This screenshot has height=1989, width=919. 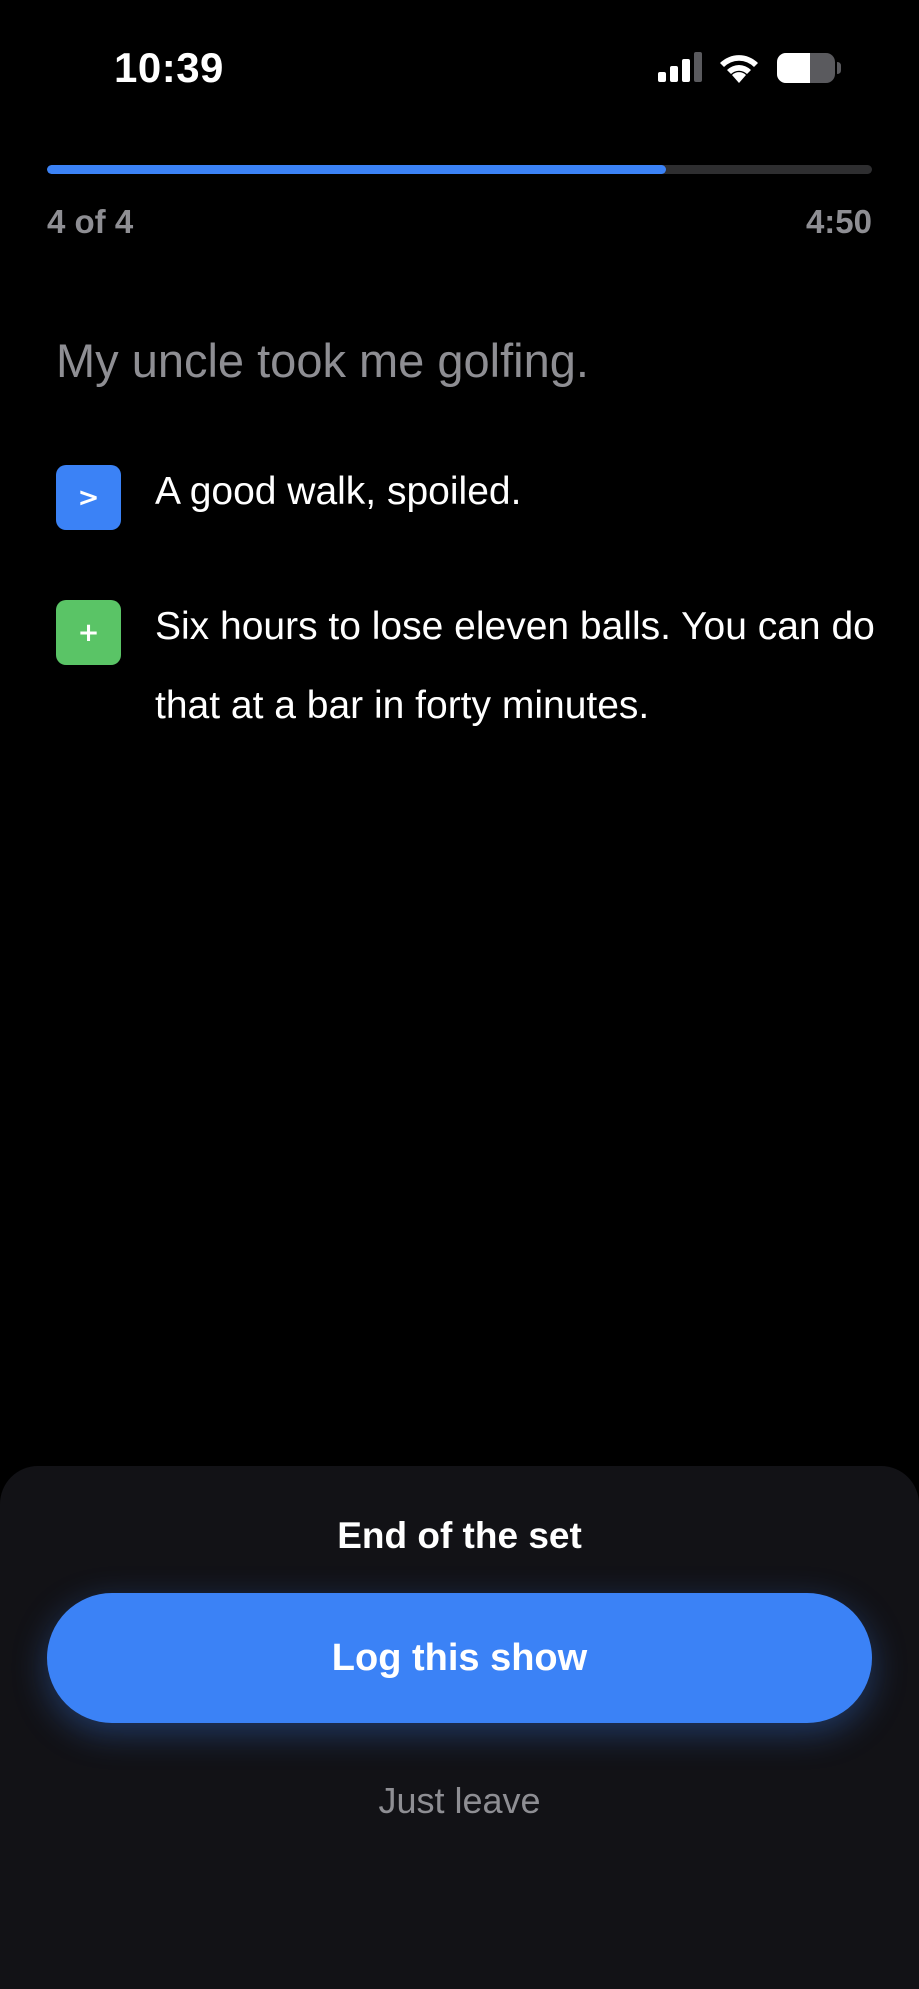 What do you see at coordinates (88, 632) in the screenshot?
I see `plus-icon: +` at bounding box center [88, 632].